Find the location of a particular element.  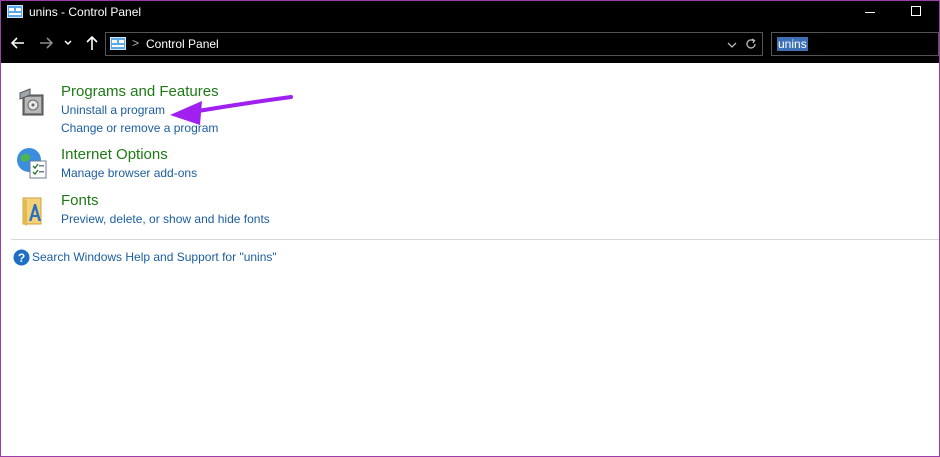

up-arrow-icon is located at coordinates (92, 42).